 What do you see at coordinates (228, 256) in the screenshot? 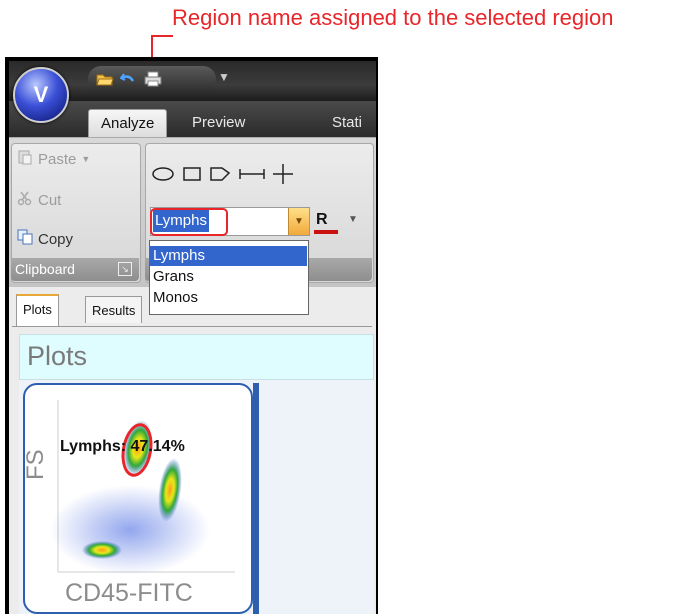
I see `dropdown-option: Lymphs` at bounding box center [228, 256].